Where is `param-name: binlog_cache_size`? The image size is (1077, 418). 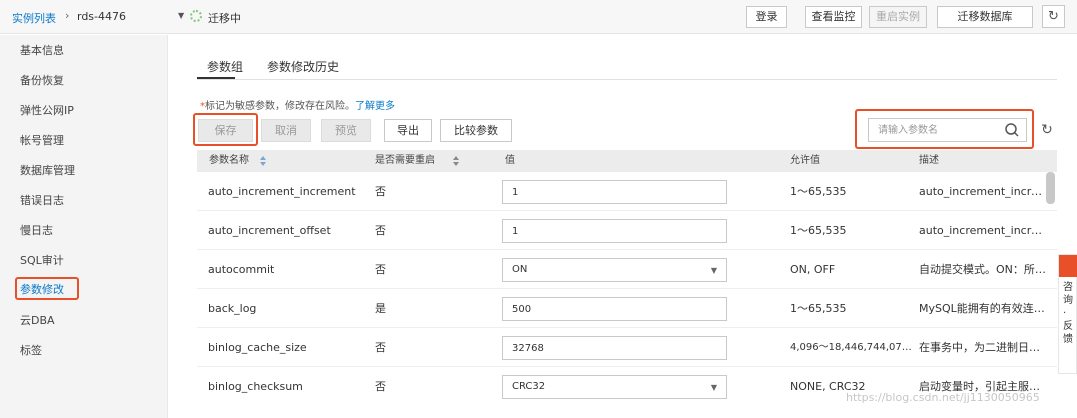
param-name: binlog_cache_size is located at coordinates (257, 347).